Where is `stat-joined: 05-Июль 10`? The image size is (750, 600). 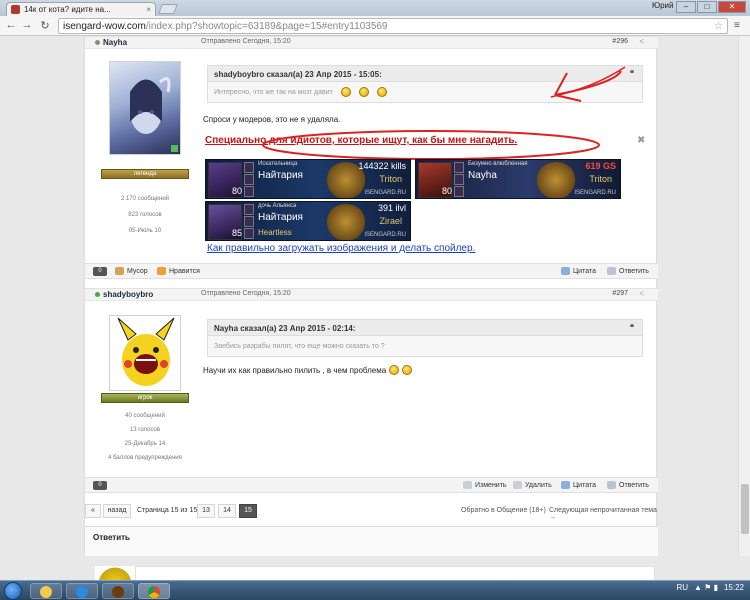
stat-joined: 05-Июль 10 is located at coordinates (145, 231).